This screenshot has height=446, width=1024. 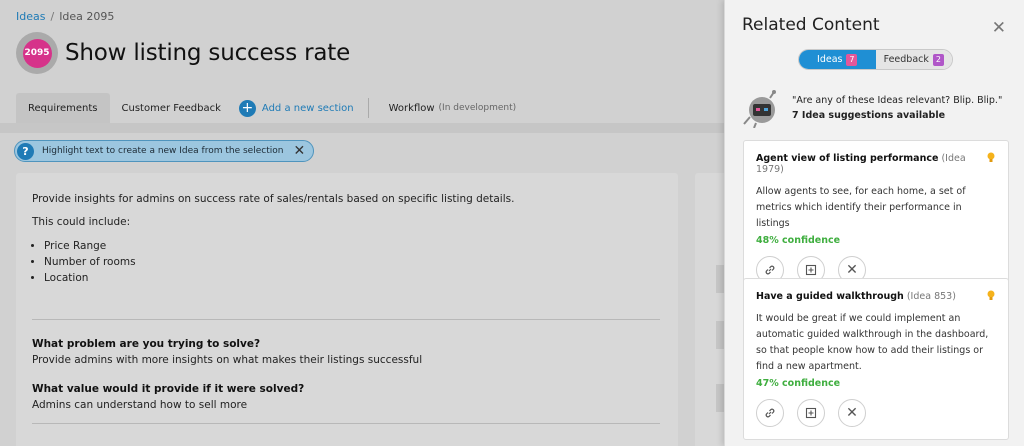 I want to click on toggle-ideas: Ideas 7, so click(x=837, y=59).